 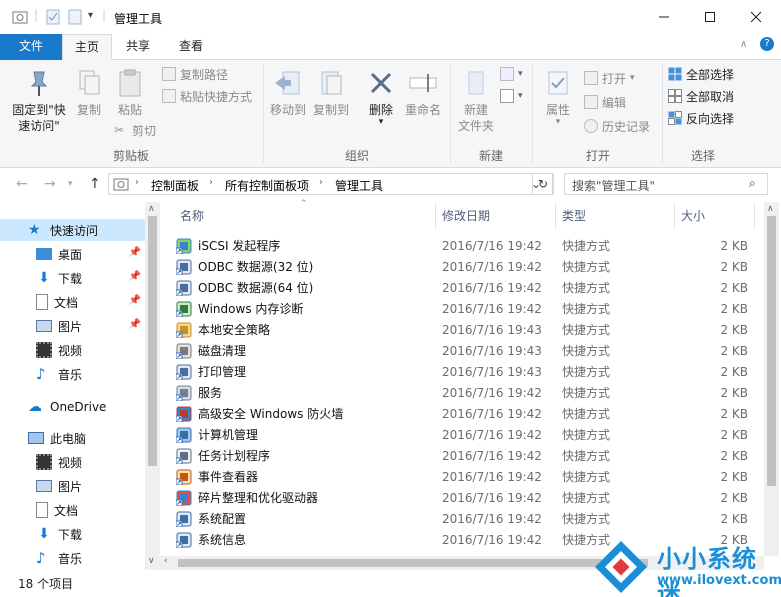 What do you see at coordinates (359, 185) in the screenshot?
I see `breadcrumb-admin-tools: 管理工具` at bounding box center [359, 185].